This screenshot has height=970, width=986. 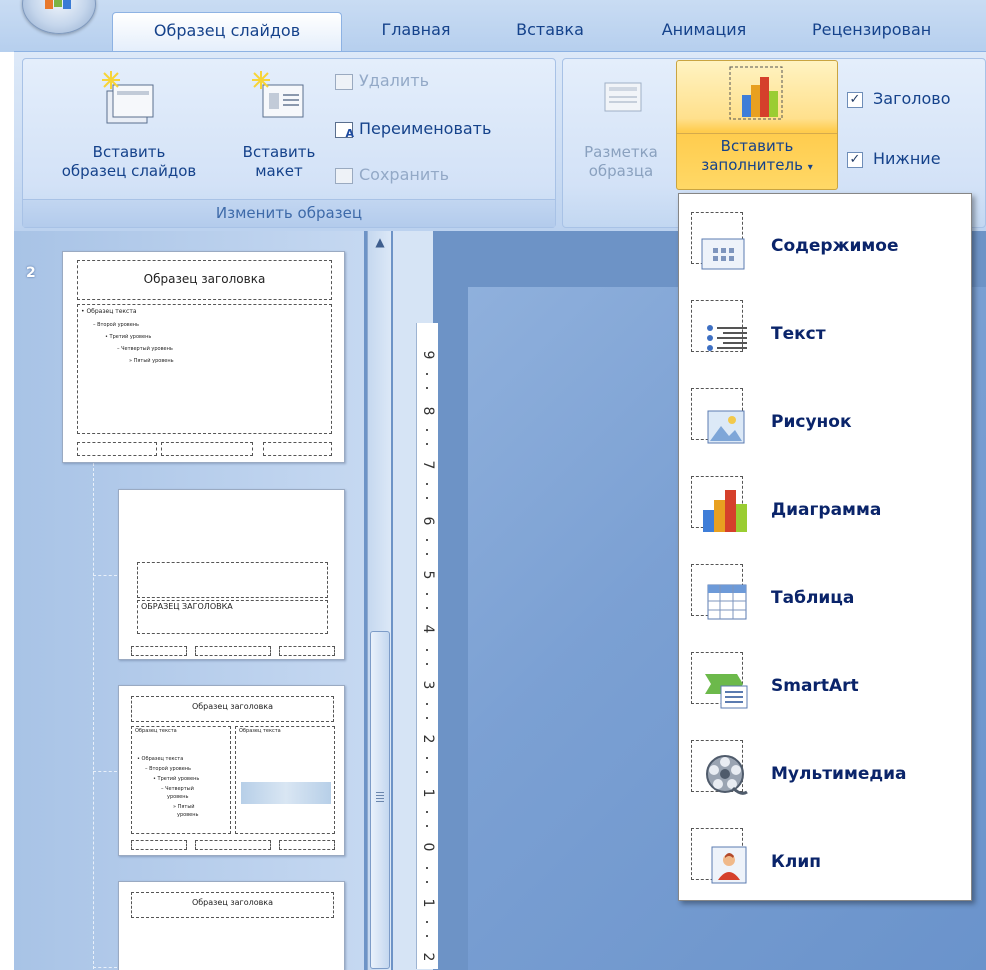 What do you see at coordinates (720, 680) in the screenshot?
I see `smartart-icon` at bounding box center [720, 680].